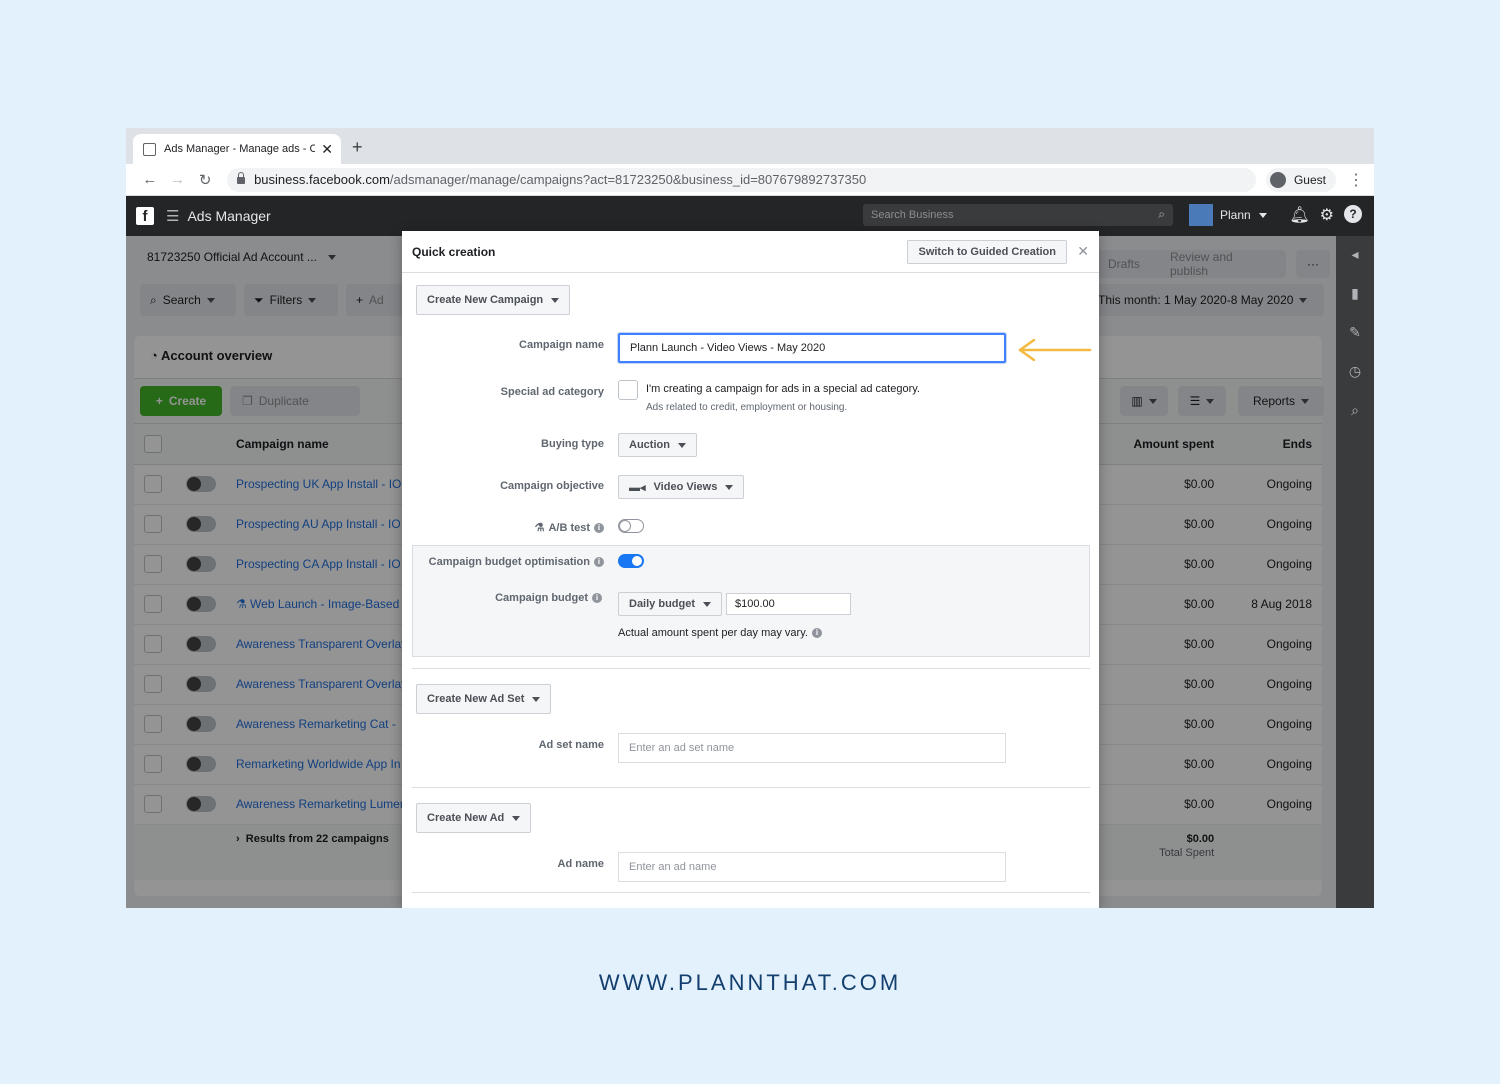 The height and width of the screenshot is (1084, 1500). Describe the element at coordinates (229, 216) in the screenshot. I see `app-title: Ads Manager` at that location.